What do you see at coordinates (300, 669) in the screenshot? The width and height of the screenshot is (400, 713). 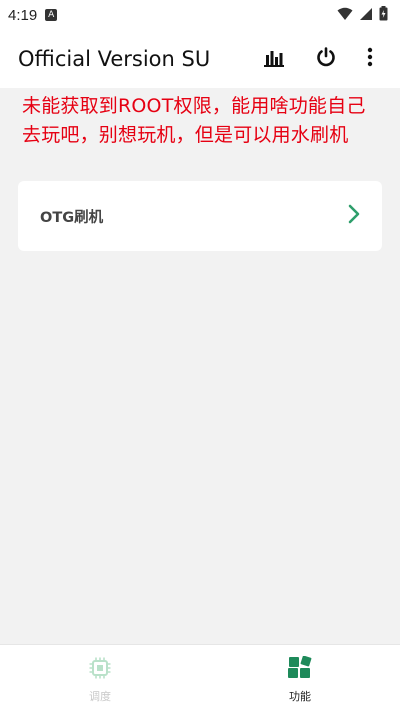 I see `blocks-icon` at bounding box center [300, 669].